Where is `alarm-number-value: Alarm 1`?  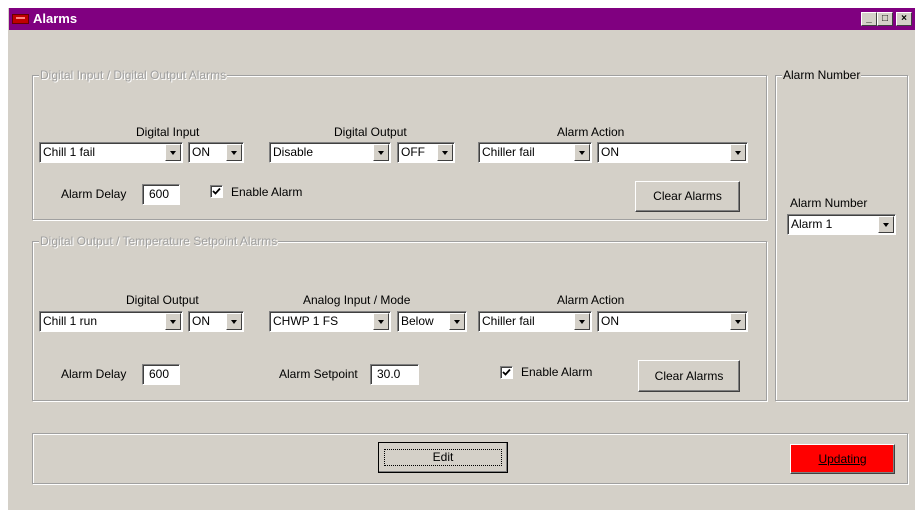 alarm-number-value: Alarm 1 is located at coordinates (812, 224).